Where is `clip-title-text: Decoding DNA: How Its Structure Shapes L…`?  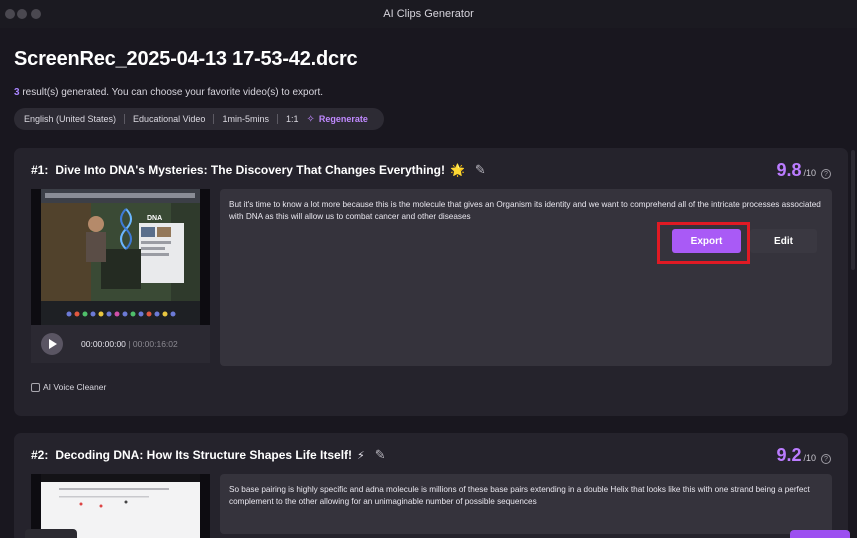
clip-title-text: Decoding DNA: How Its Structure Shapes L… is located at coordinates (204, 455).